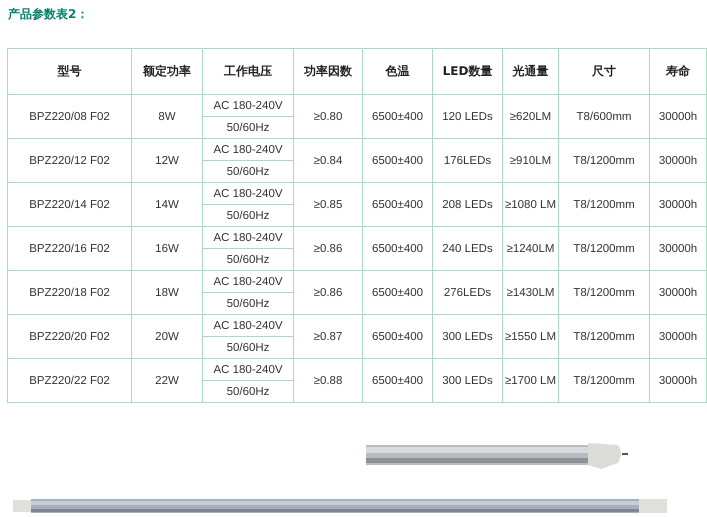  Describe the element at coordinates (248, 71) in the screenshot. I see `column-header: 工作电压` at that location.